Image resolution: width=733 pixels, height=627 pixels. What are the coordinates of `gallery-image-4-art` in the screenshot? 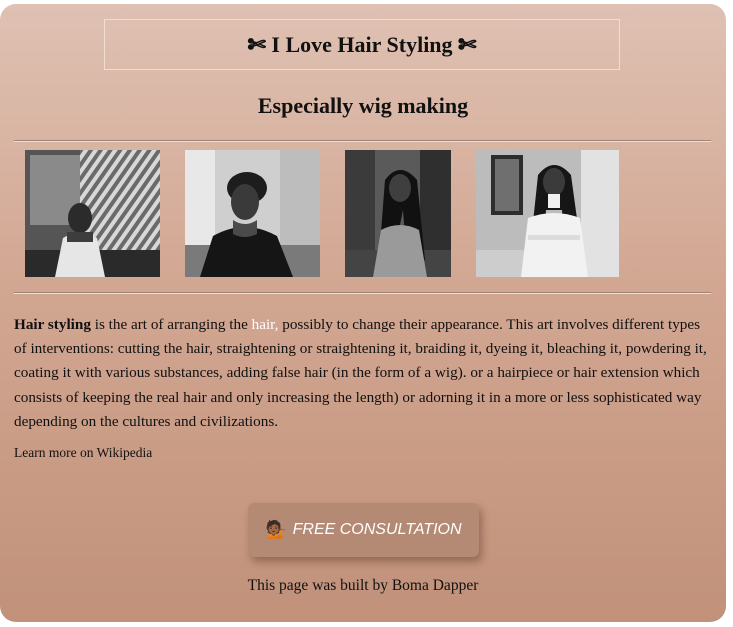 It's located at (547, 213).